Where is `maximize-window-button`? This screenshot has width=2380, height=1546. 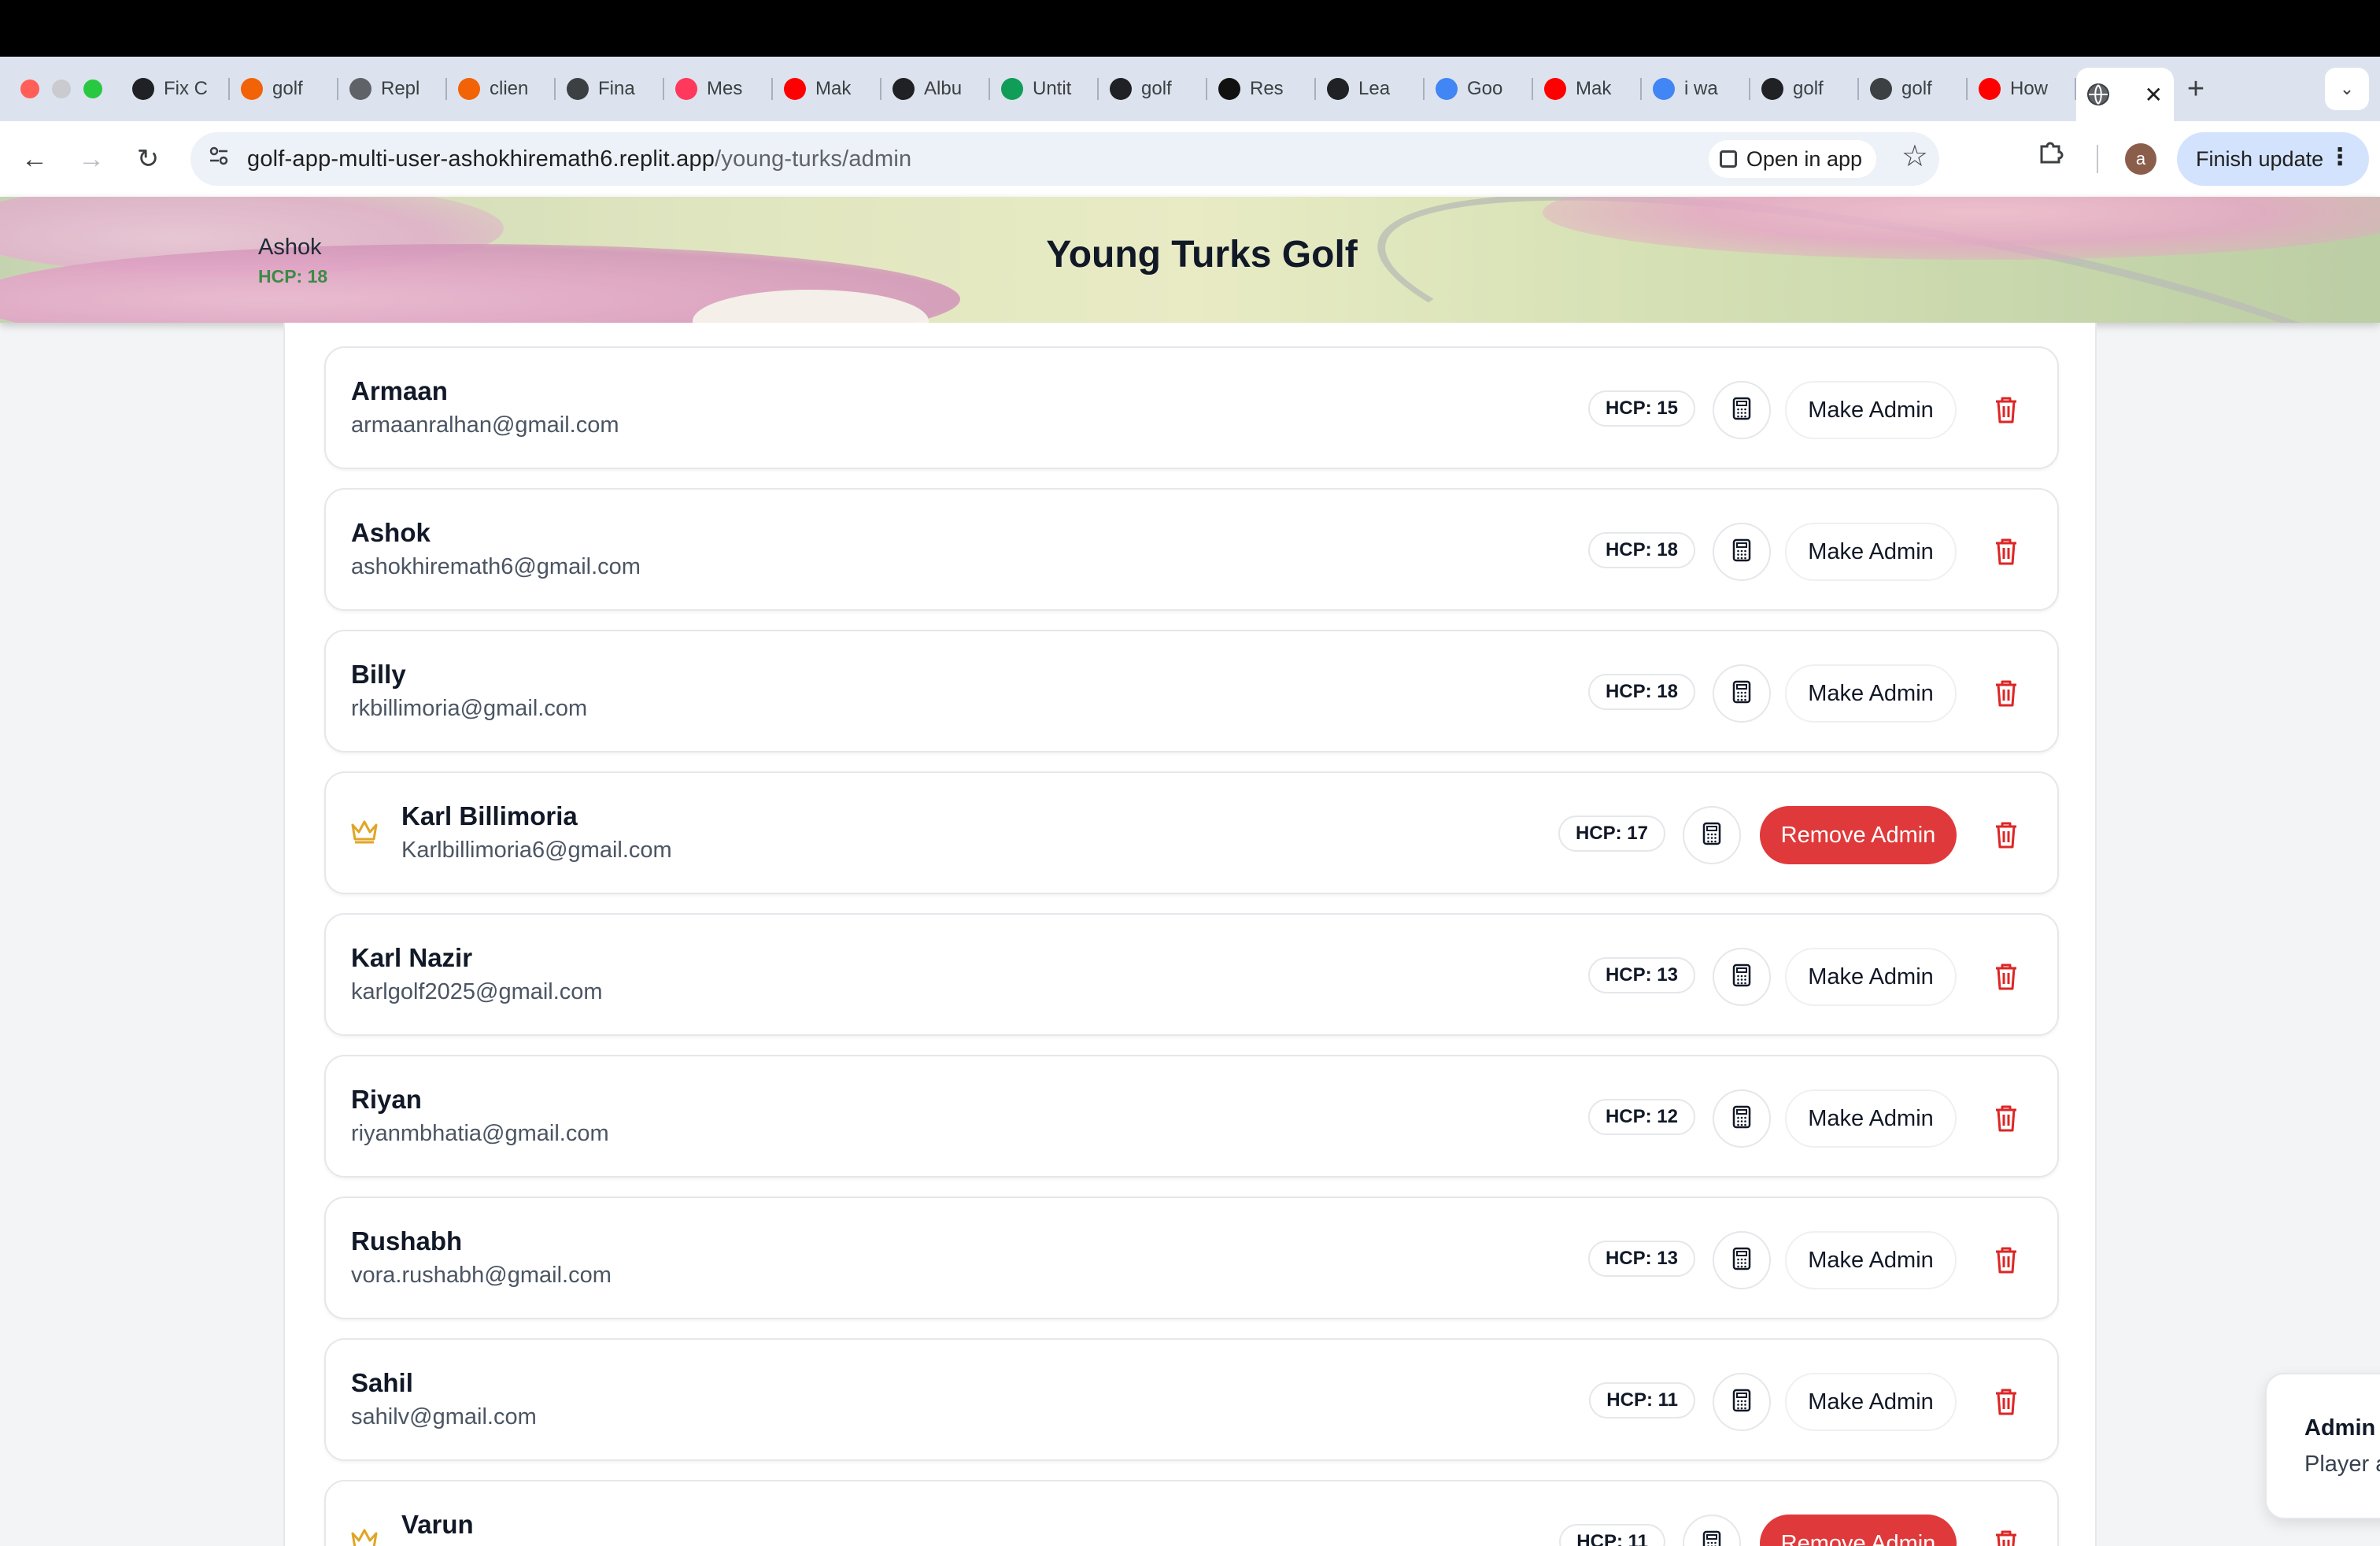
maximize-window-button is located at coordinates (92, 89).